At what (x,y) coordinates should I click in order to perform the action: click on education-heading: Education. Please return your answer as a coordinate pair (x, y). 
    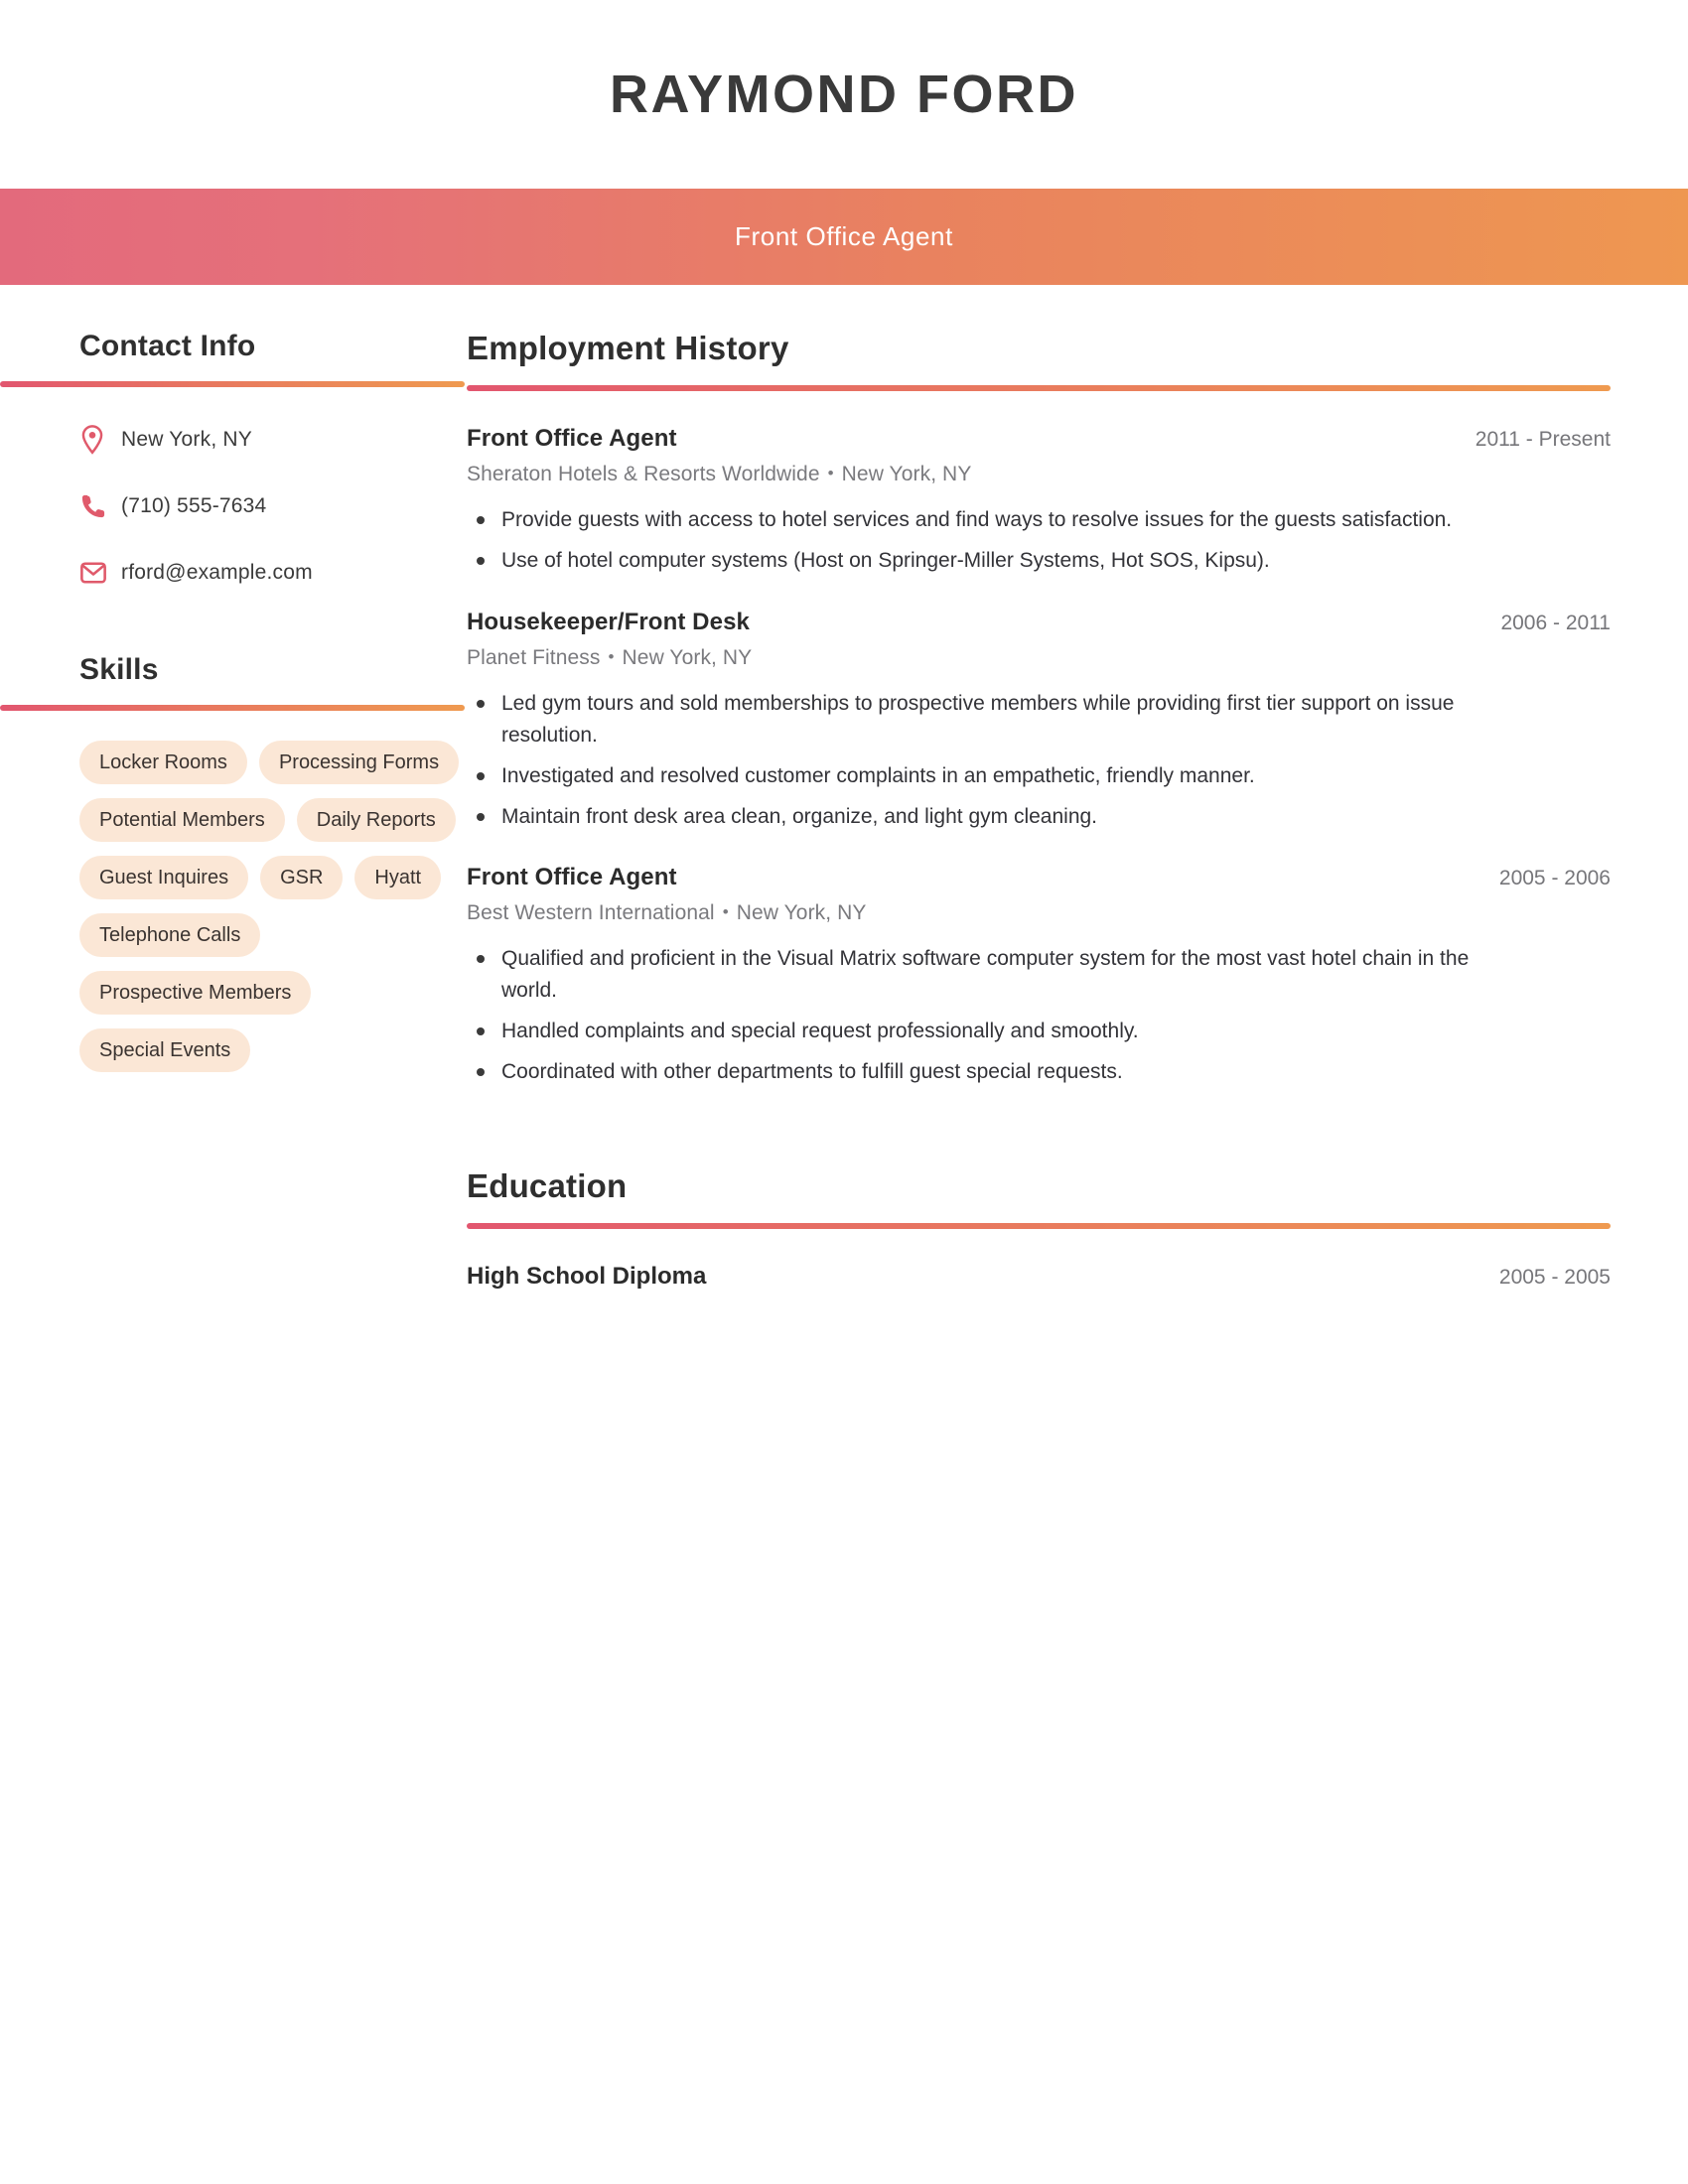
    Looking at the image, I should click on (547, 1186).